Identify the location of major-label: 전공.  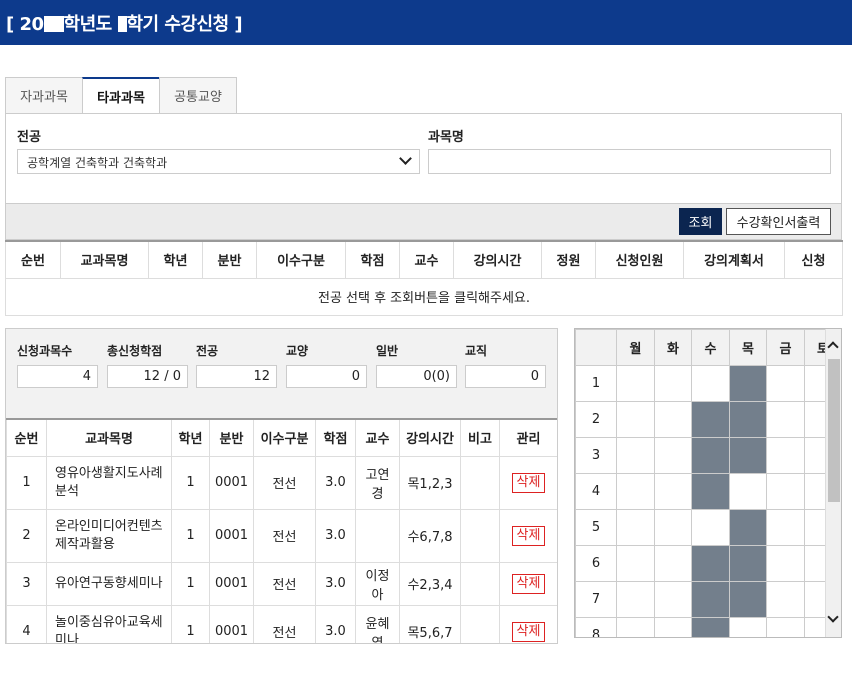
(29, 137).